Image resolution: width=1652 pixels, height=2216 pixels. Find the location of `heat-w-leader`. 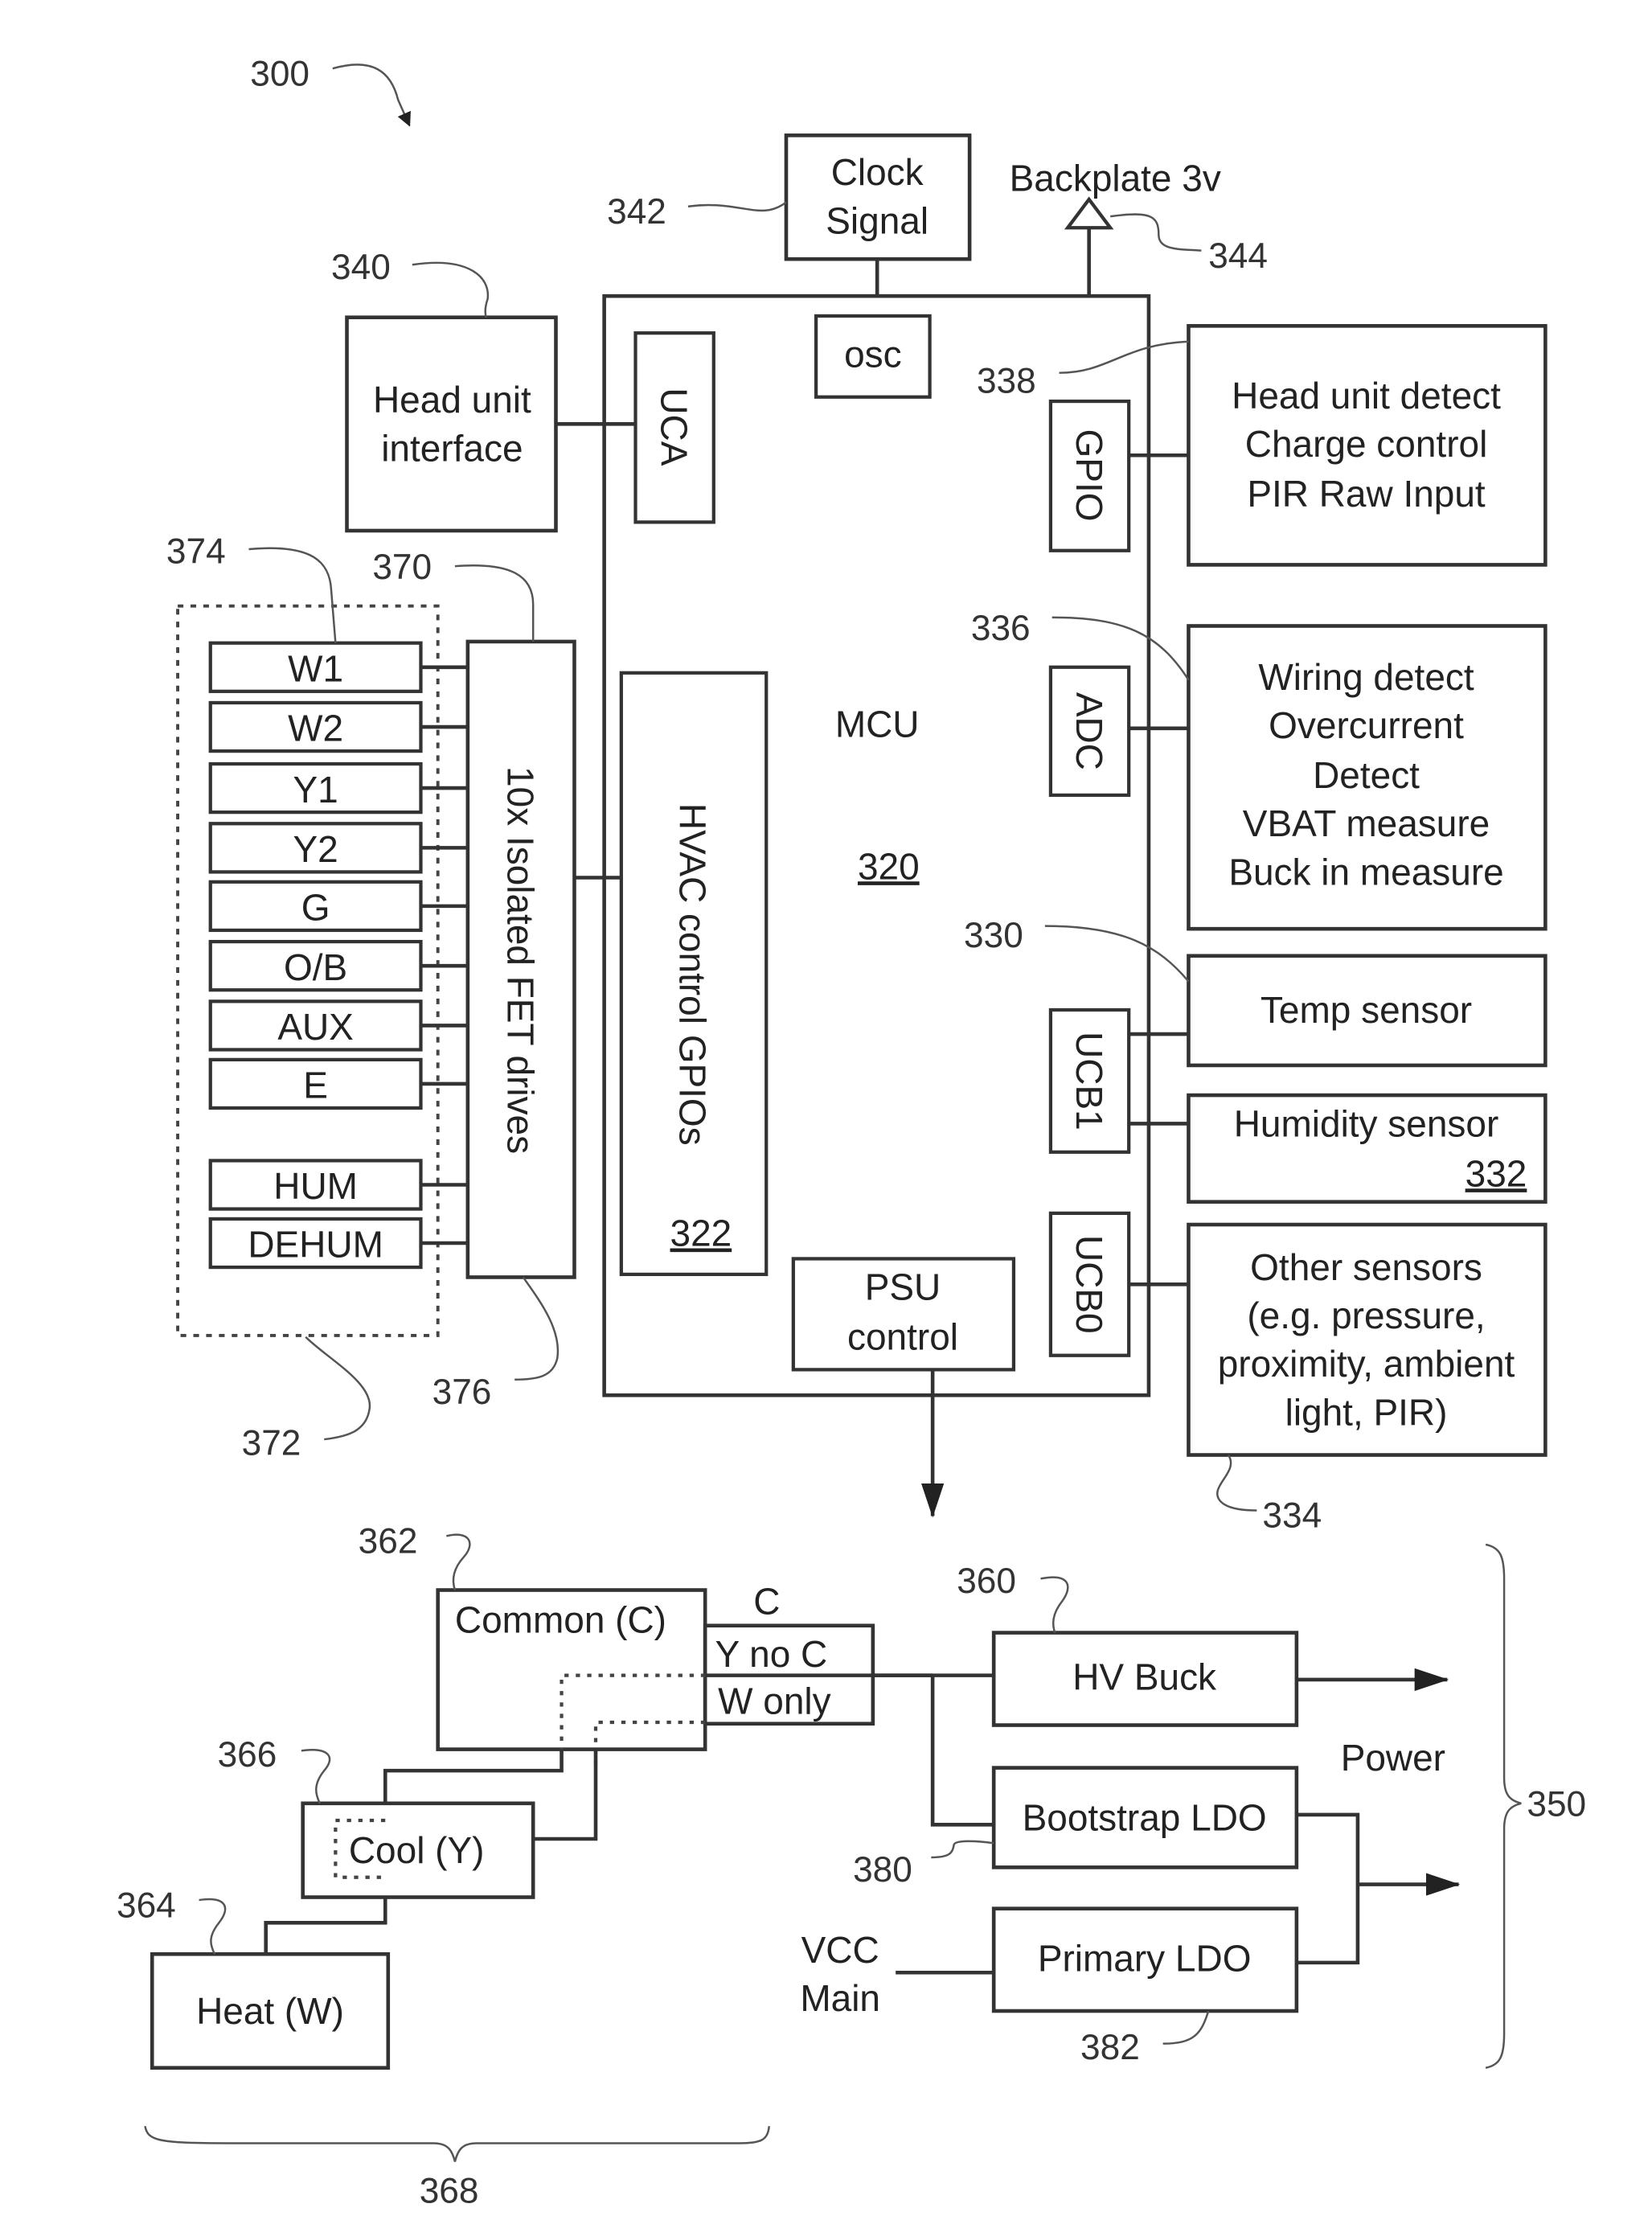

heat-w-leader is located at coordinates (213, 1926).